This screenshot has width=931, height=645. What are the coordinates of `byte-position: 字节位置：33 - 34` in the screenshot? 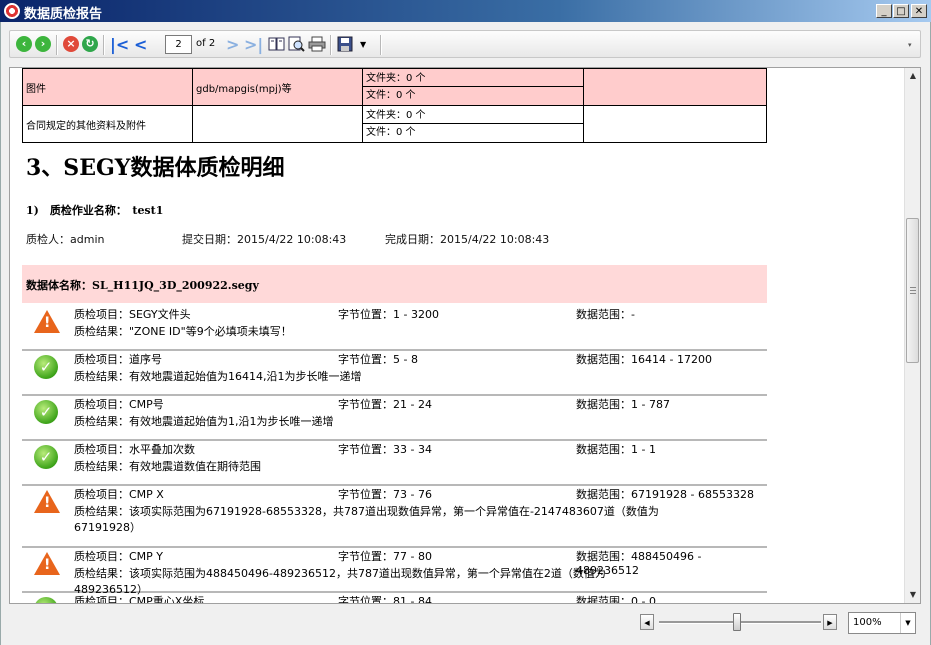 It's located at (385, 449).